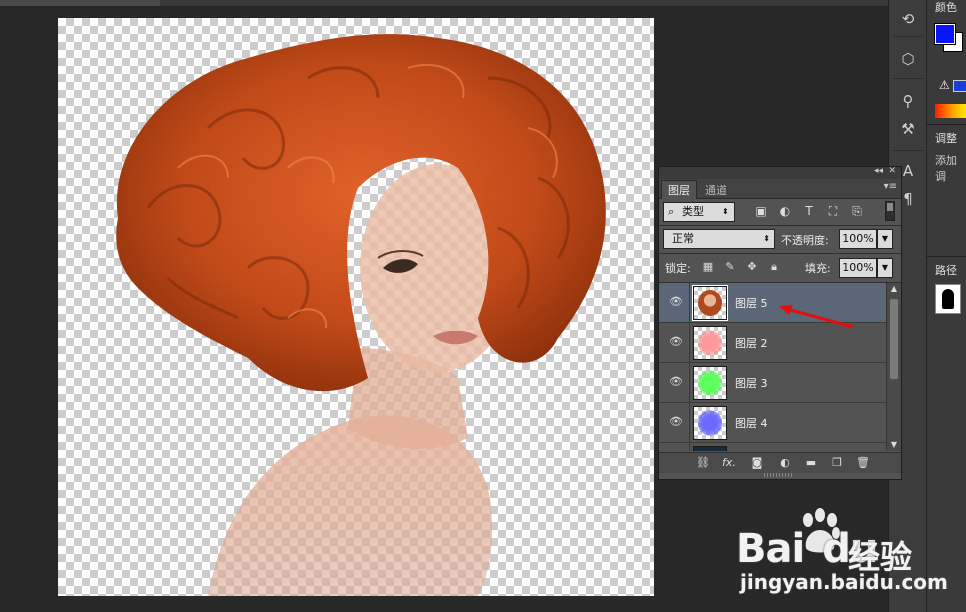  What do you see at coordinates (908, 129) in the screenshot?
I see `tool-presets-icon: ⚒` at bounding box center [908, 129].